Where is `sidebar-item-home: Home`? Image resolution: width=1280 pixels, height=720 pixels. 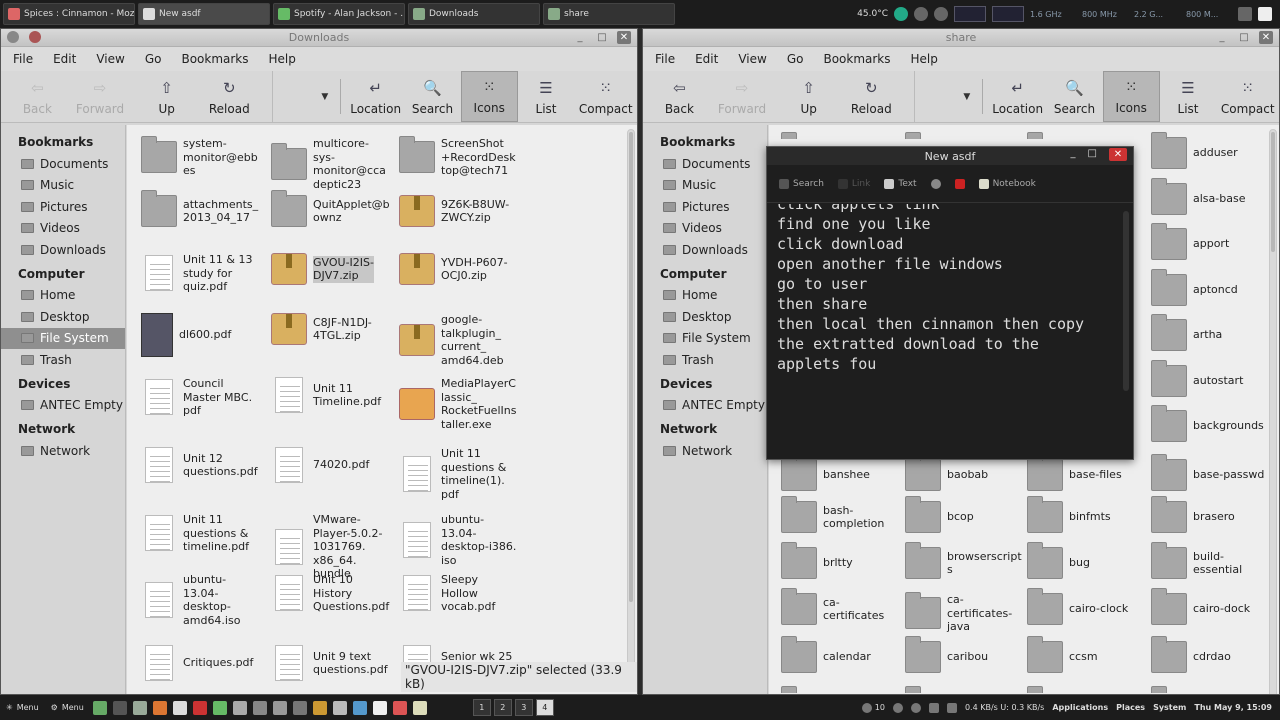 sidebar-item-home: Home is located at coordinates (63, 296).